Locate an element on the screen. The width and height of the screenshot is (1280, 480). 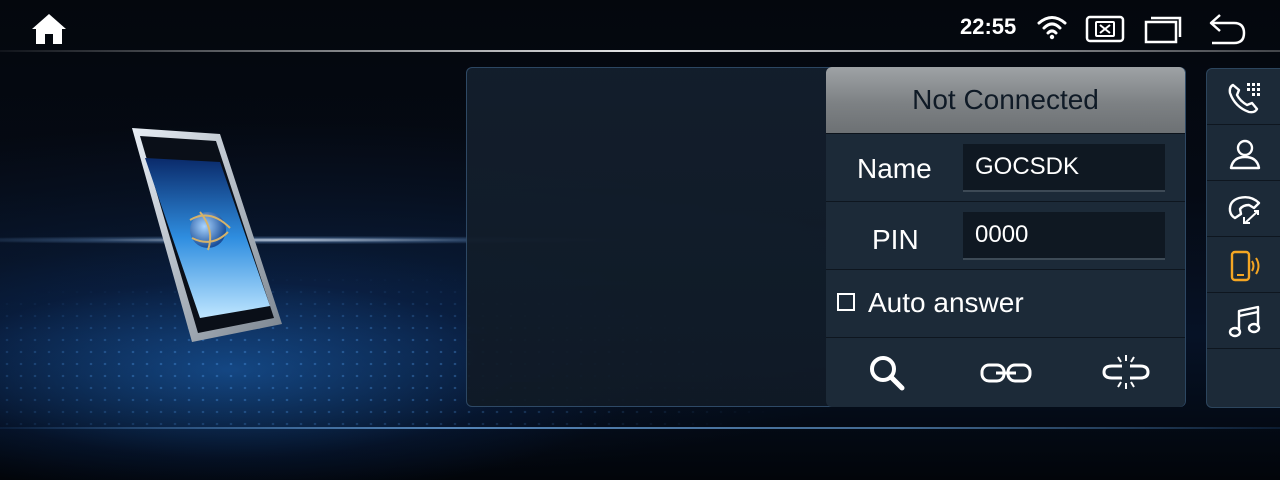
phone-bluetooth-icon is located at coordinates (1245, 266).